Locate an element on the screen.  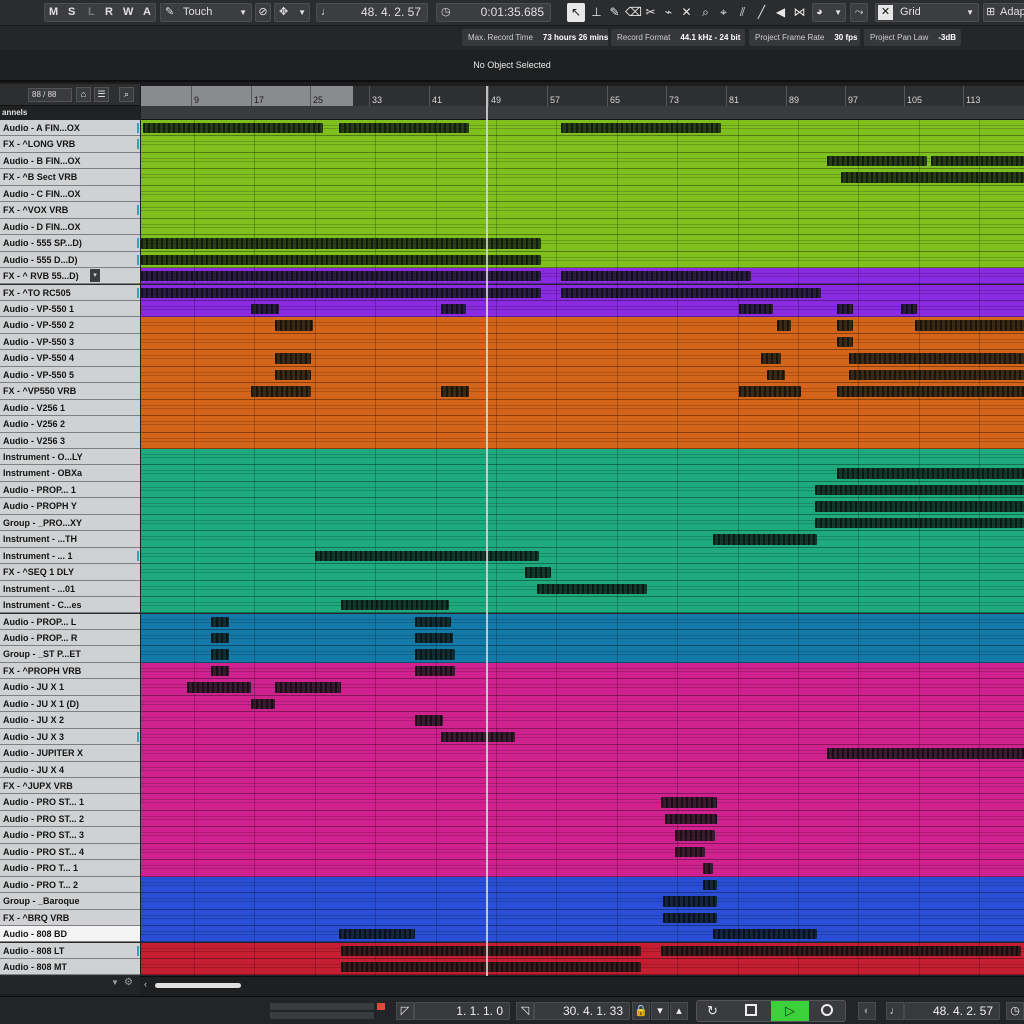
mute-tool-icon: ✕ is located at coordinates (686, 12).